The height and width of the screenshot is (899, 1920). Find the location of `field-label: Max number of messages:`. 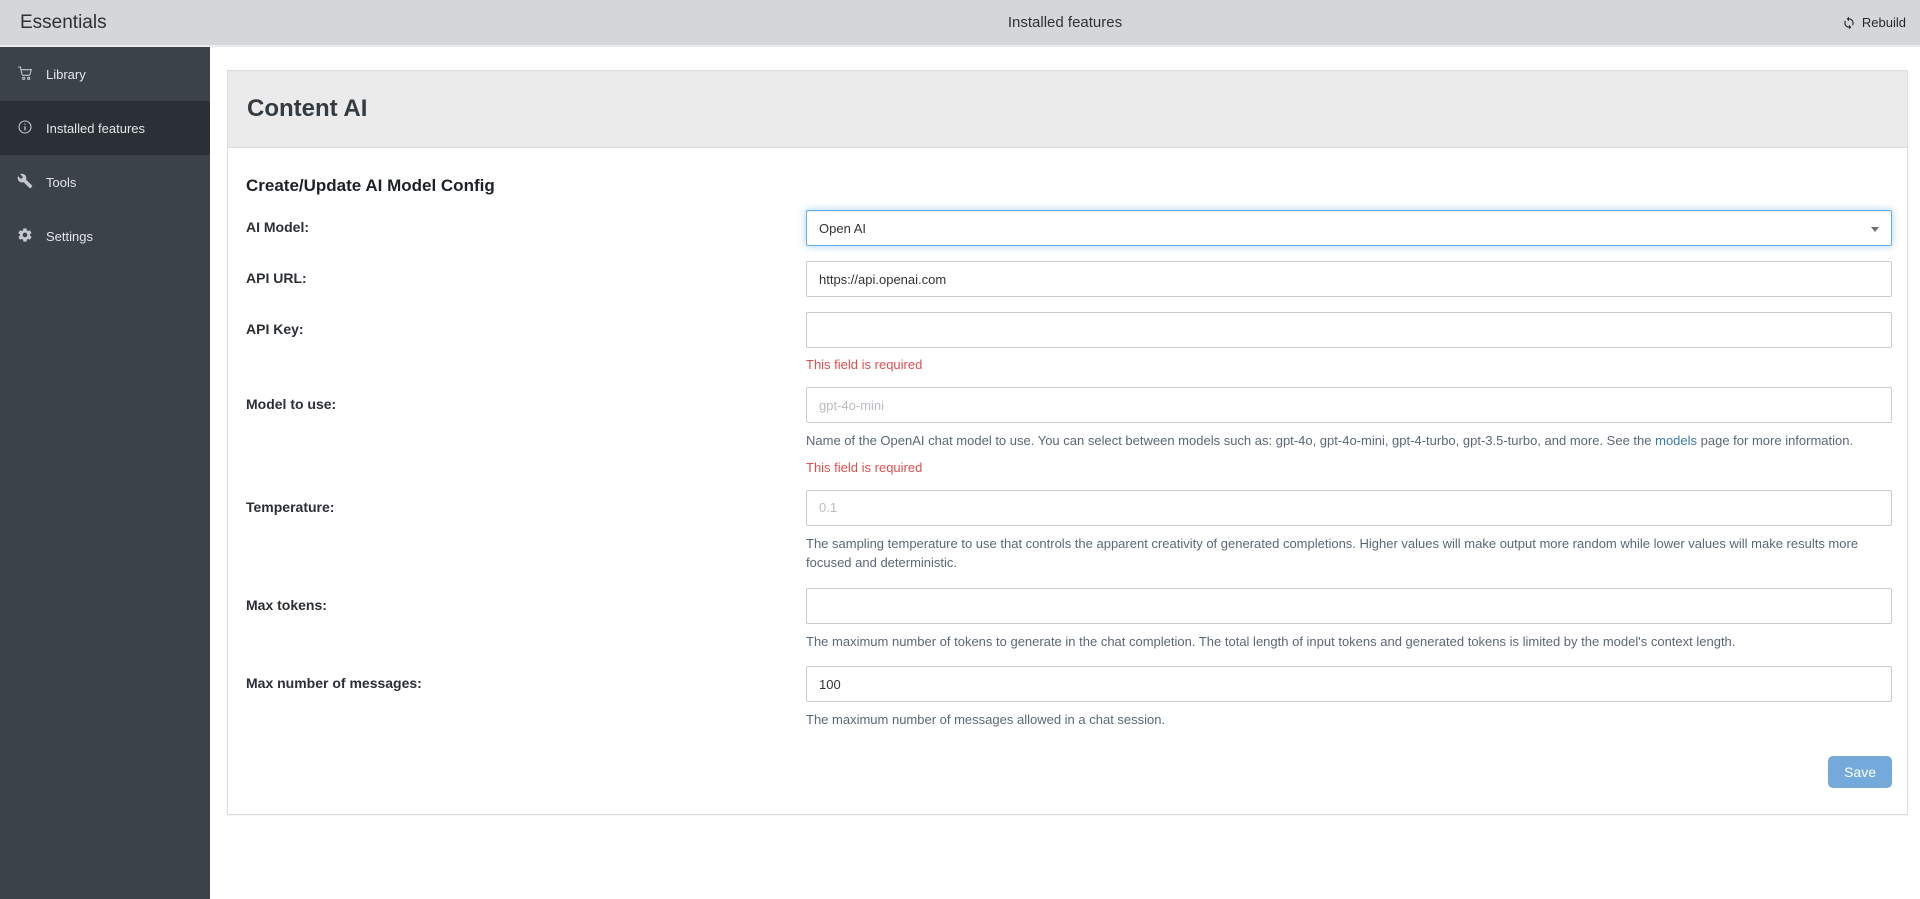

field-label: Max number of messages: is located at coordinates (334, 683).